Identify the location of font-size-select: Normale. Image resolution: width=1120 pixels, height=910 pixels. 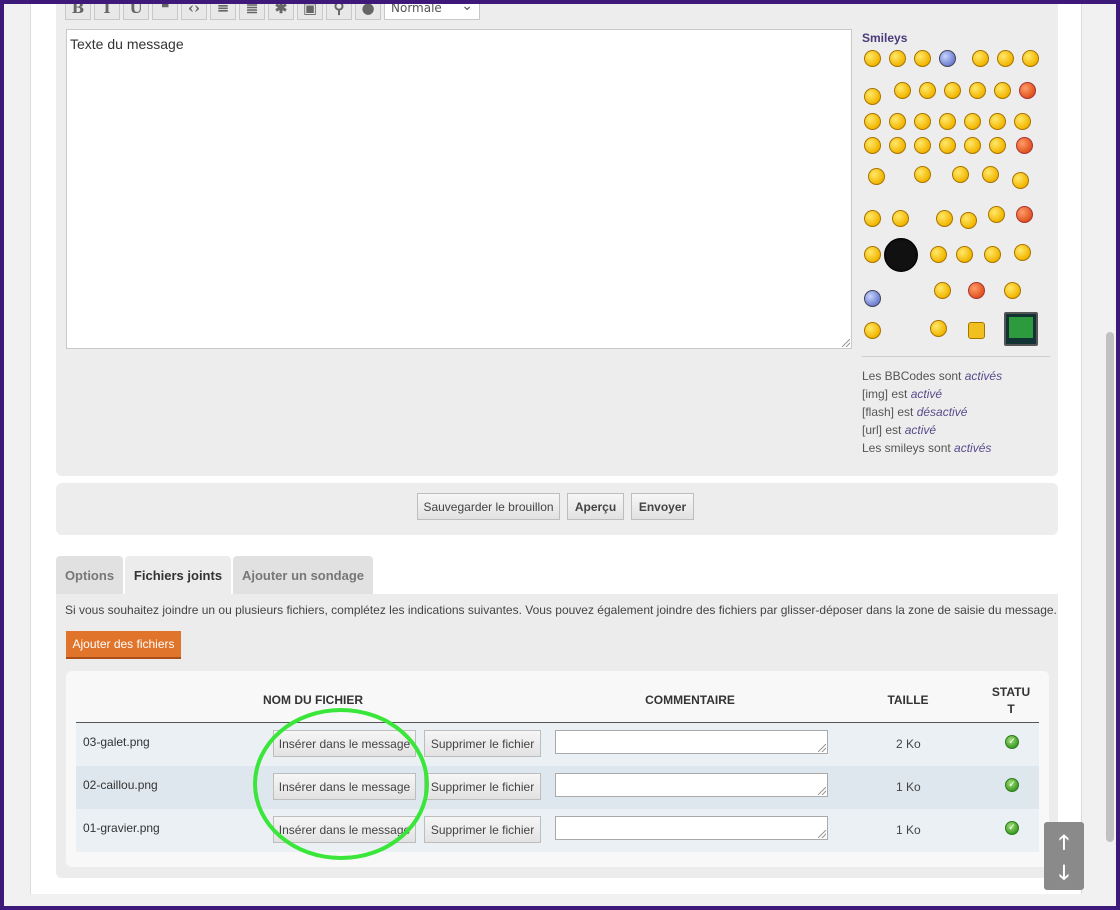
(432, 12).